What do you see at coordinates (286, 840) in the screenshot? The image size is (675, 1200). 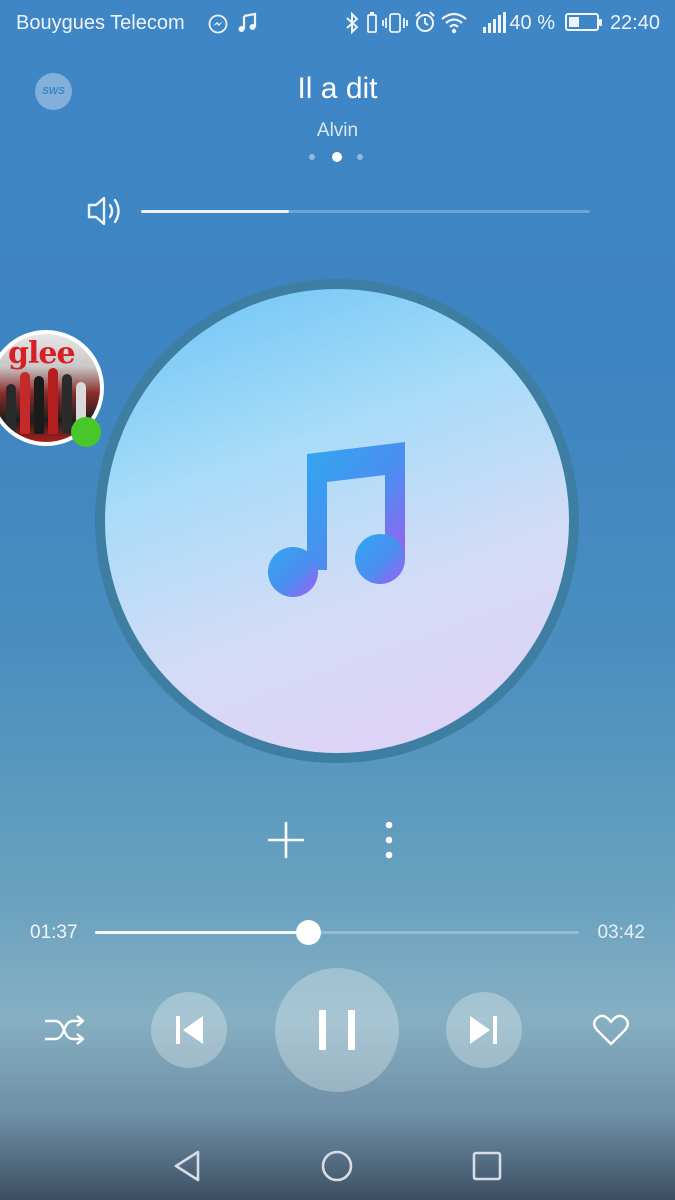 I see `add-to-playlist-button` at bounding box center [286, 840].